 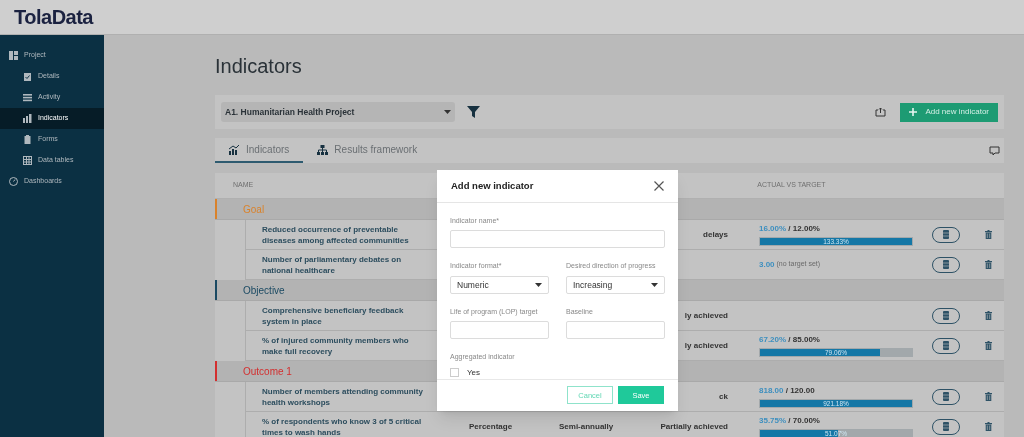 I want to click on tab: Indicators, so click(x=259, y=150).